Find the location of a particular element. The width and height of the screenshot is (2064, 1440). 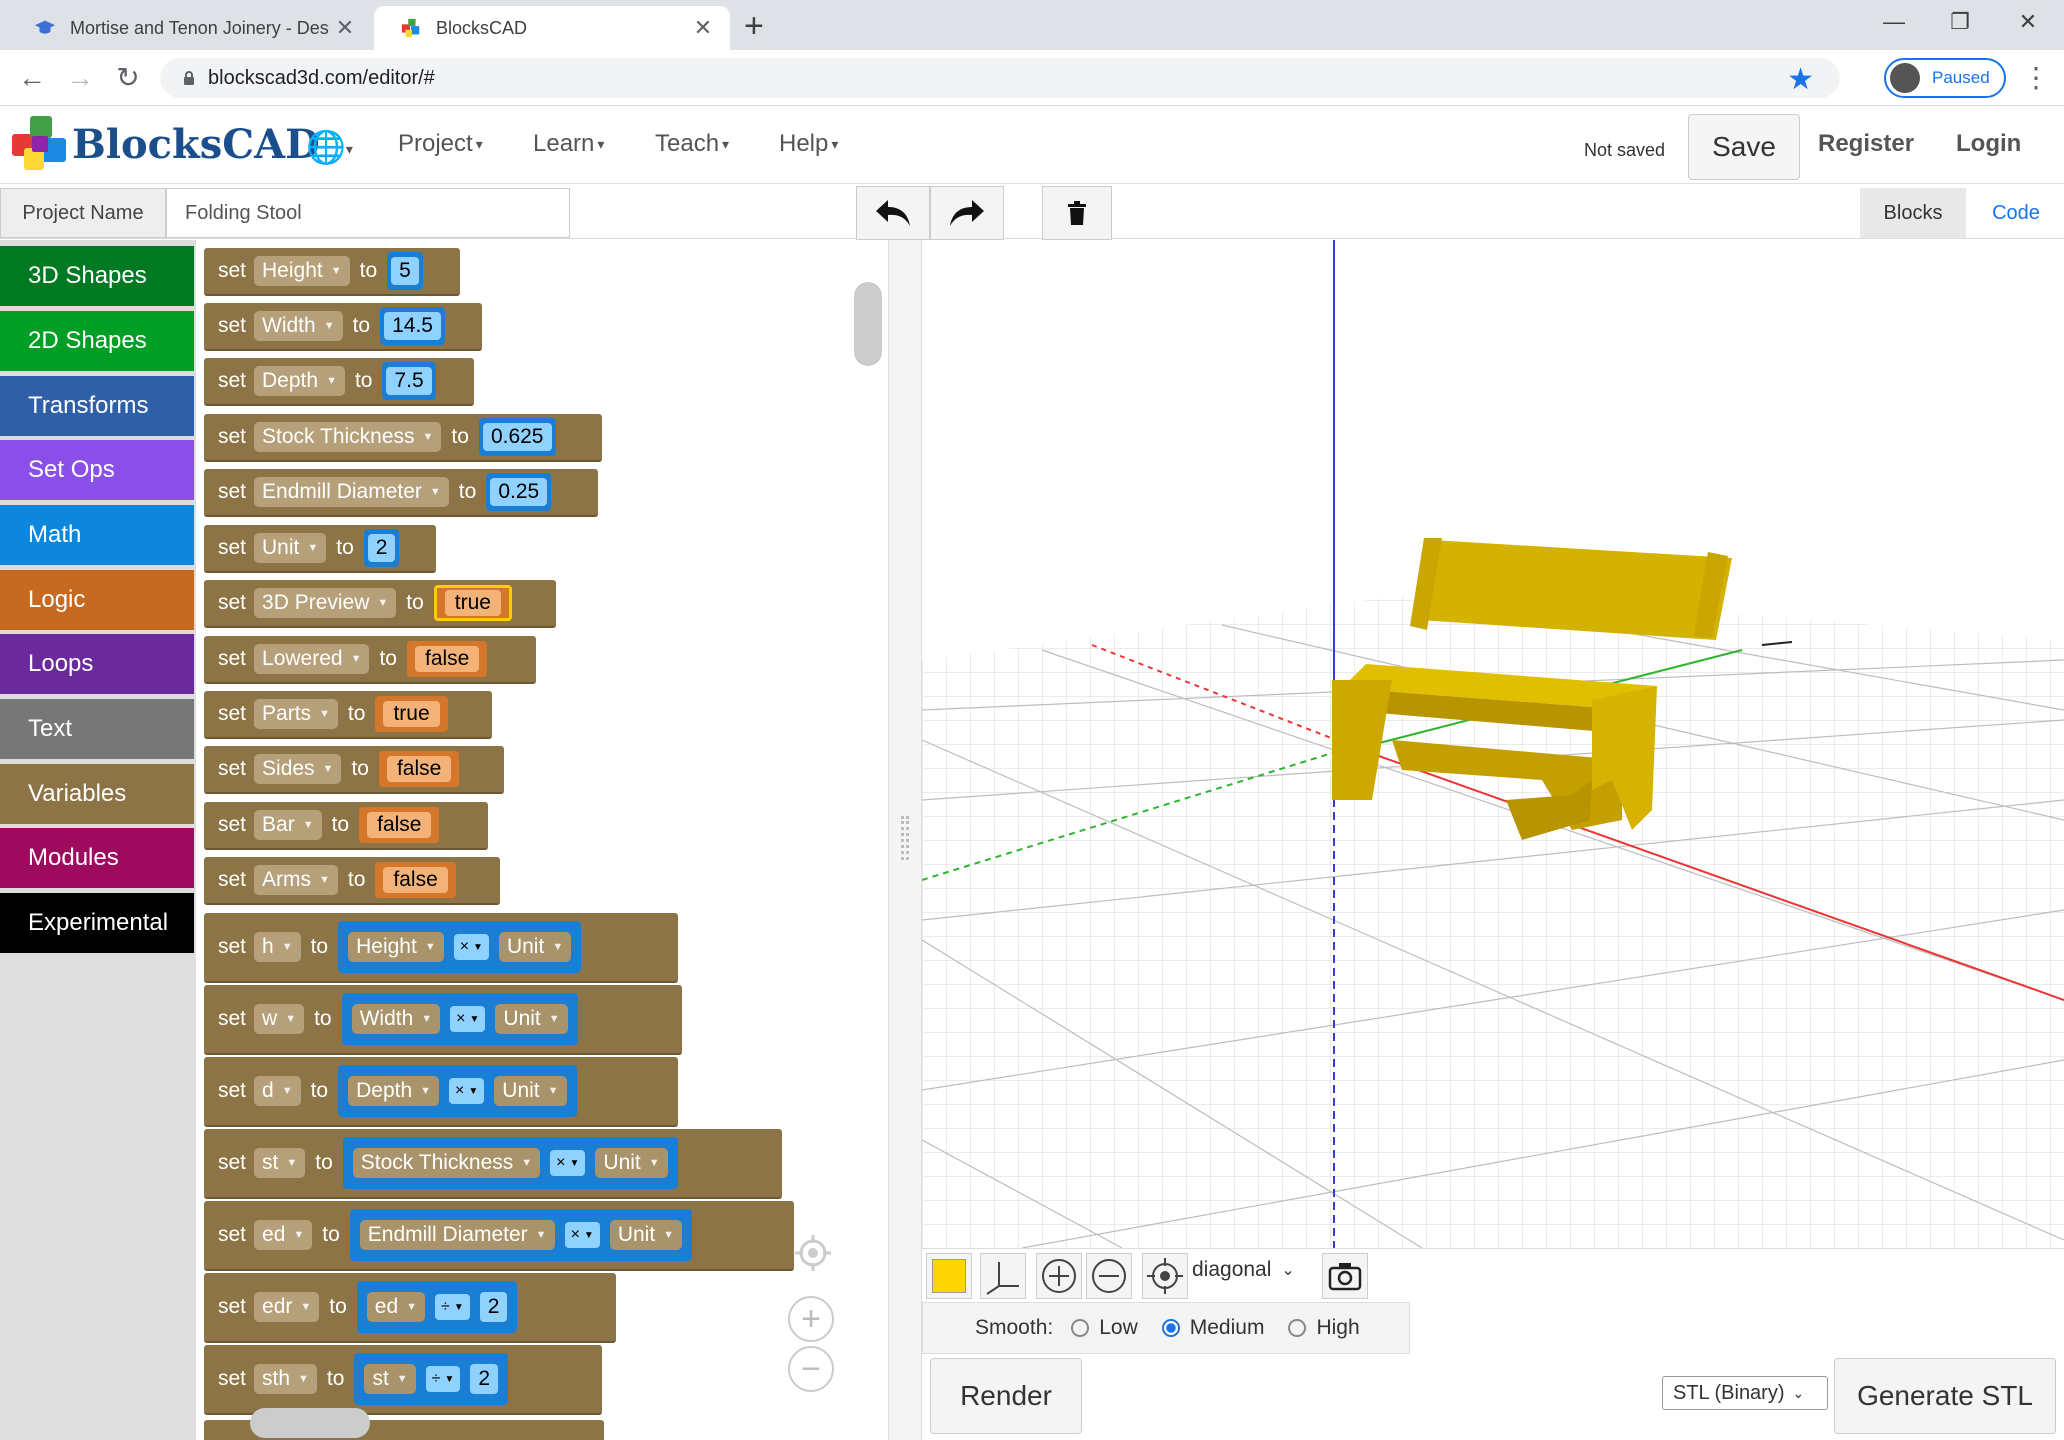

category-experimental: Experimental is located at coordinates (97, 923).